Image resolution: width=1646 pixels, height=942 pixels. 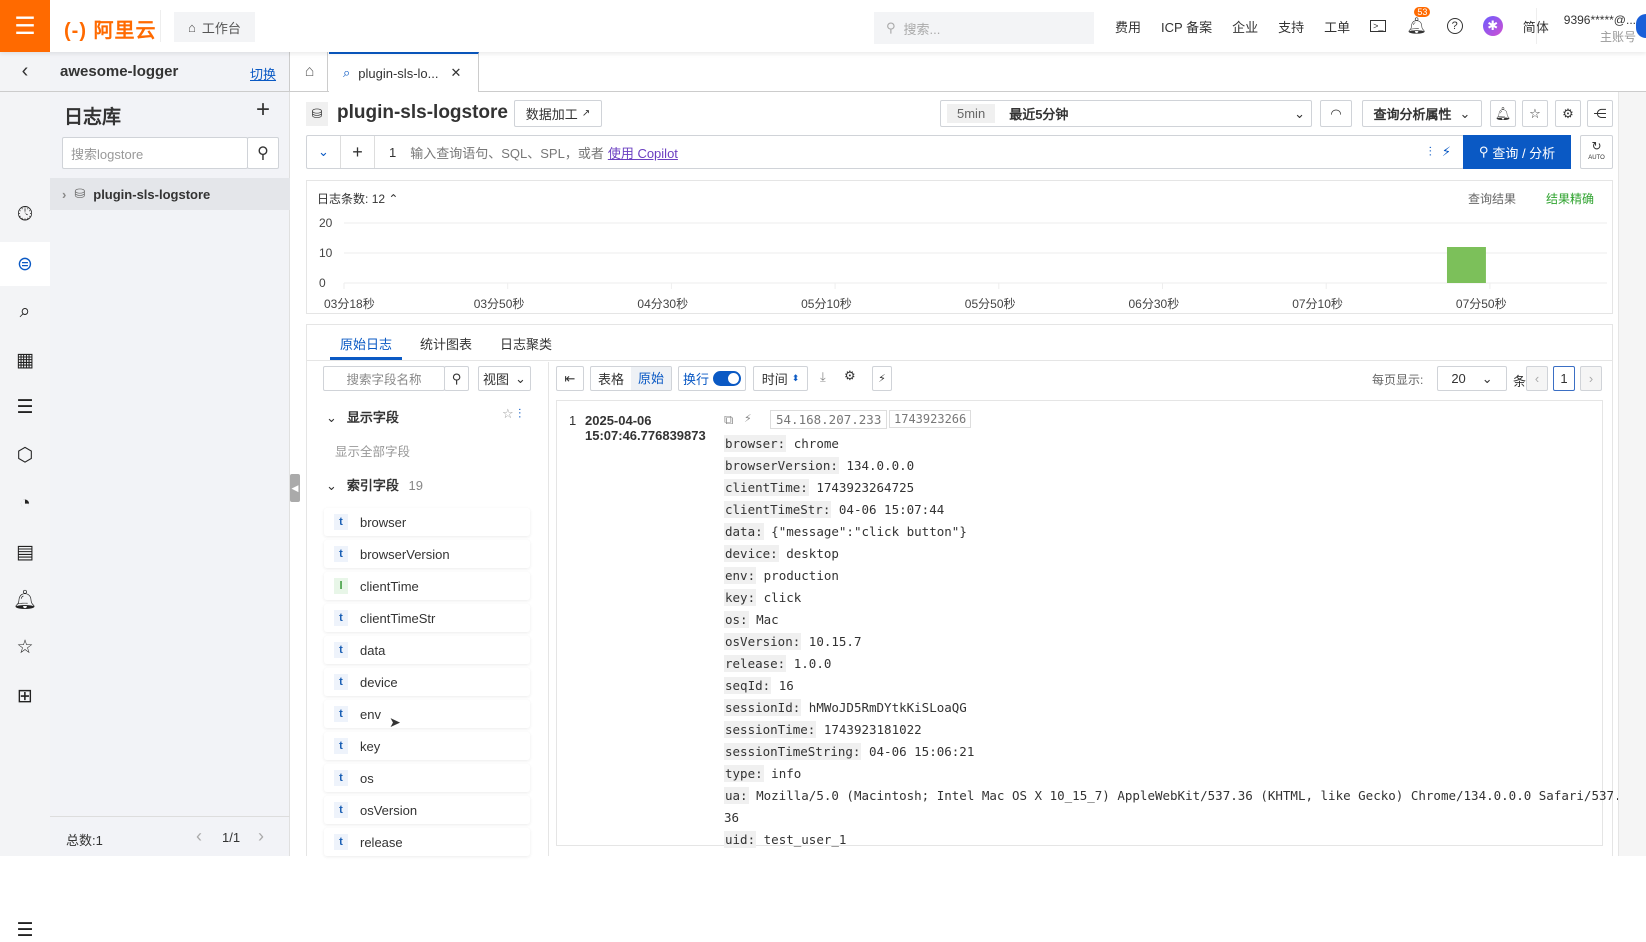 I want to click on magic-wand-button: ⚡︎, so click(x=882, y=378).